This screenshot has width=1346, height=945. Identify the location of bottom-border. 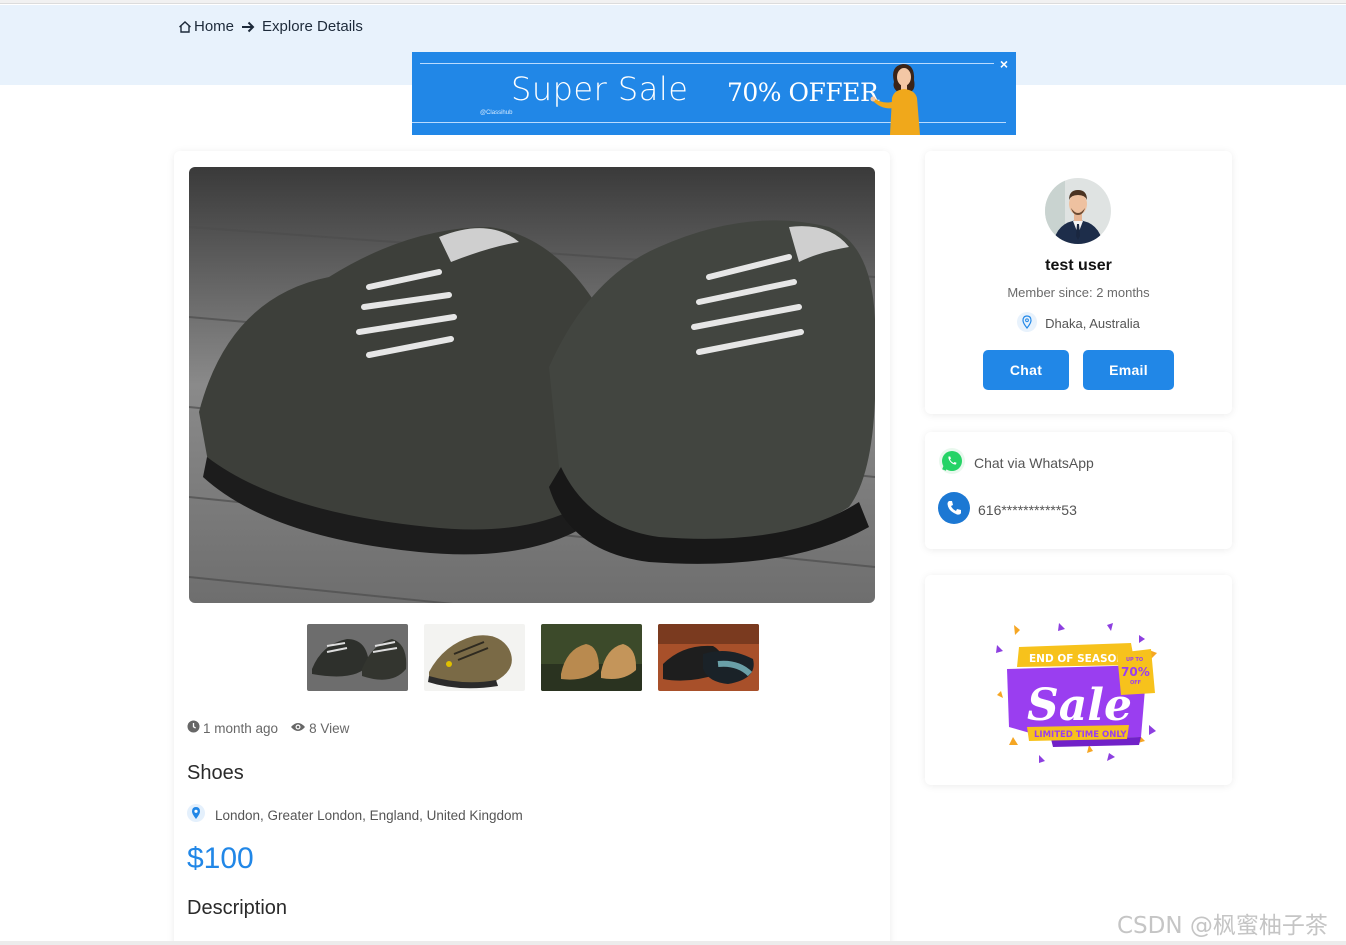
(673, 943).